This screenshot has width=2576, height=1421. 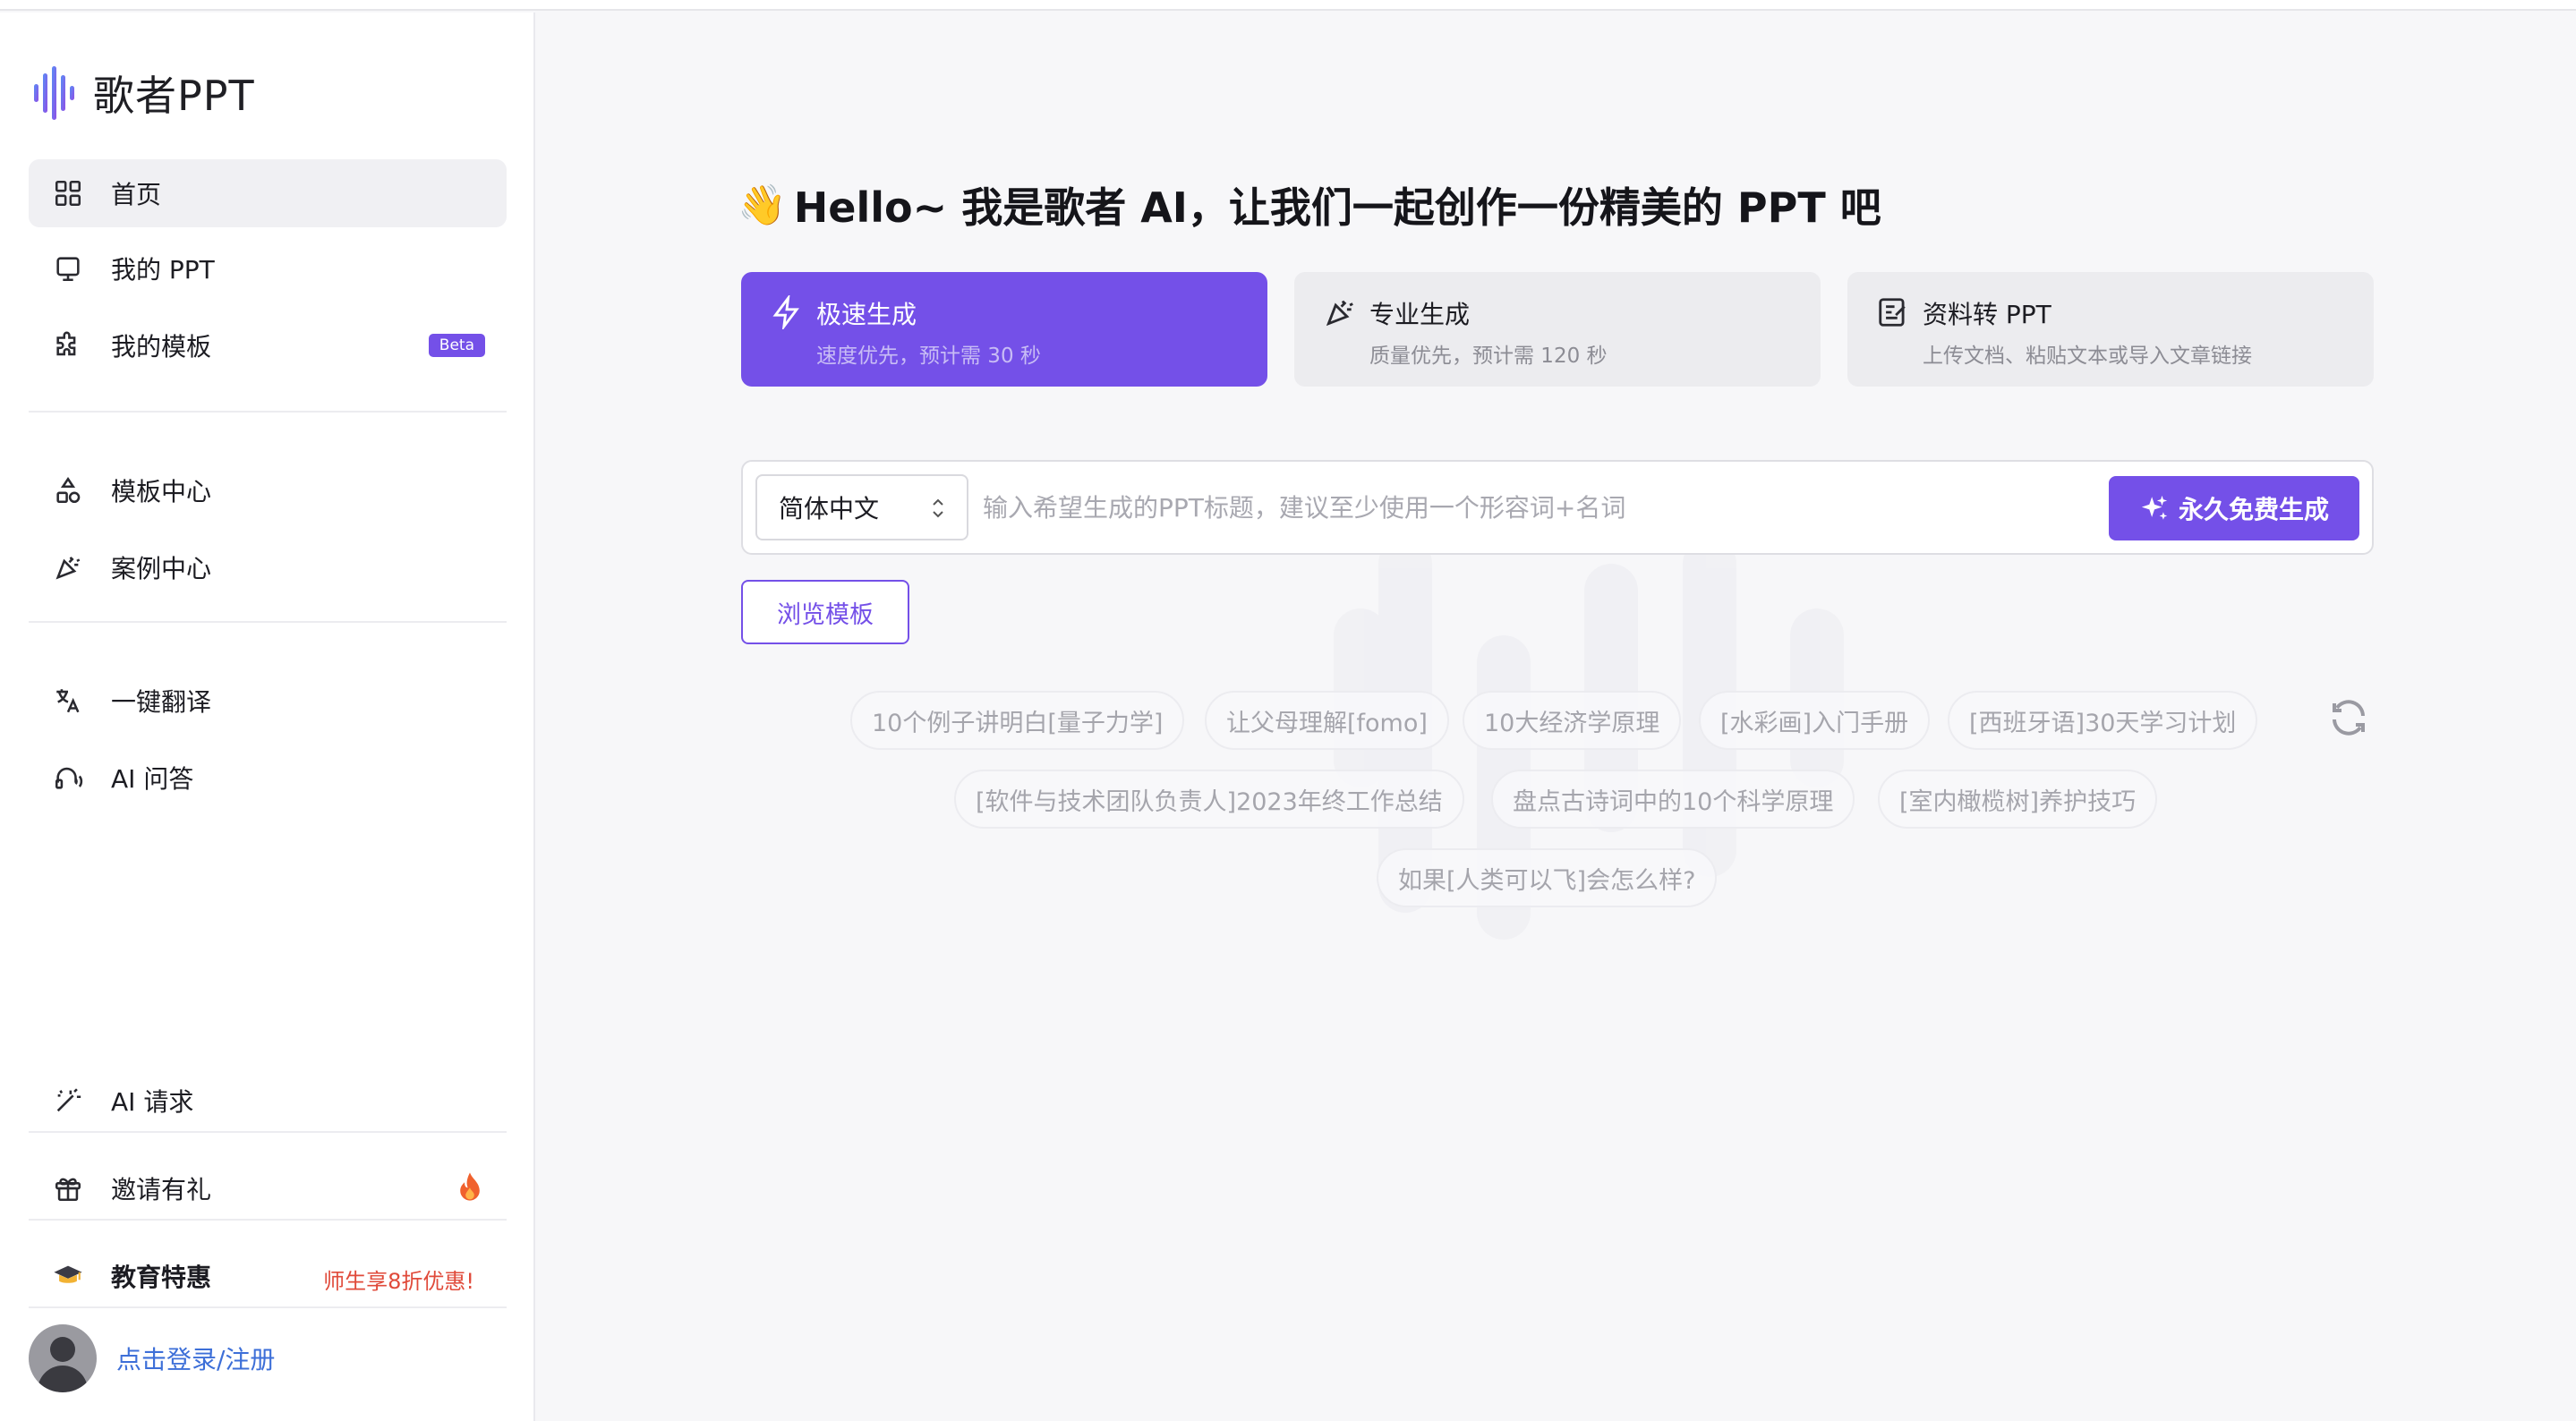 What do you see at coordinates (161, 1189) in the screenshot?
I see `sidebar-item-label: 邀请有礼` at bounding box center [161, 1189].